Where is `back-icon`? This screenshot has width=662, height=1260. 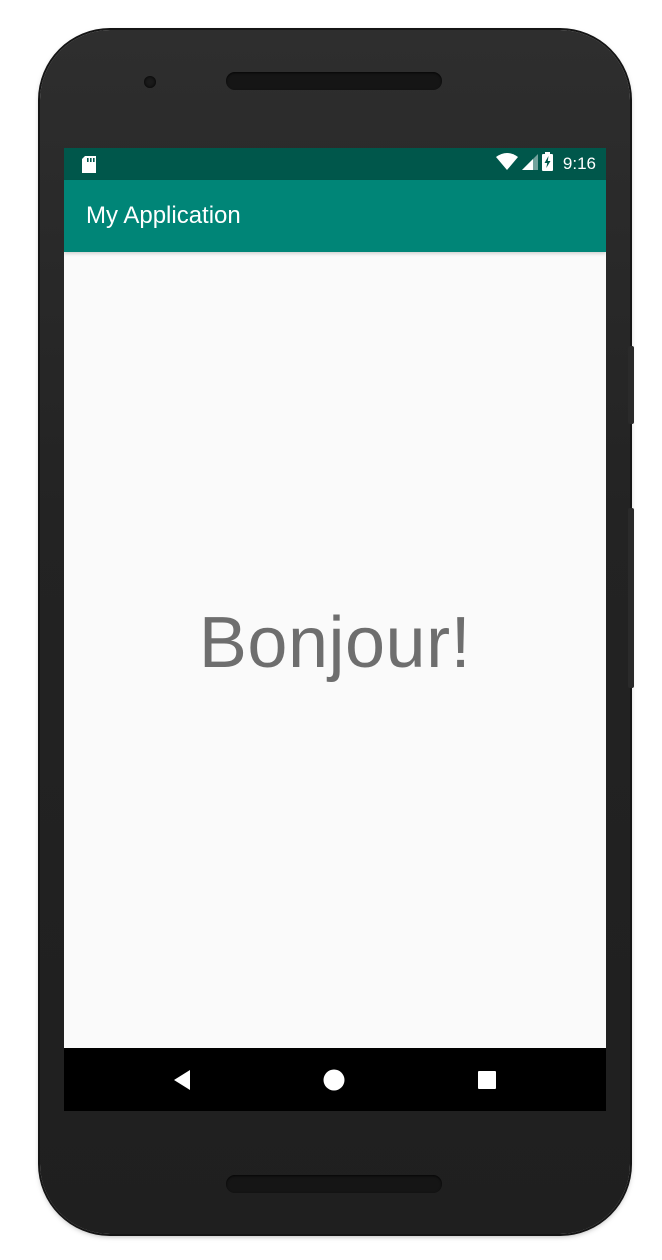
back-icon is located at coordinates (182, 1080).